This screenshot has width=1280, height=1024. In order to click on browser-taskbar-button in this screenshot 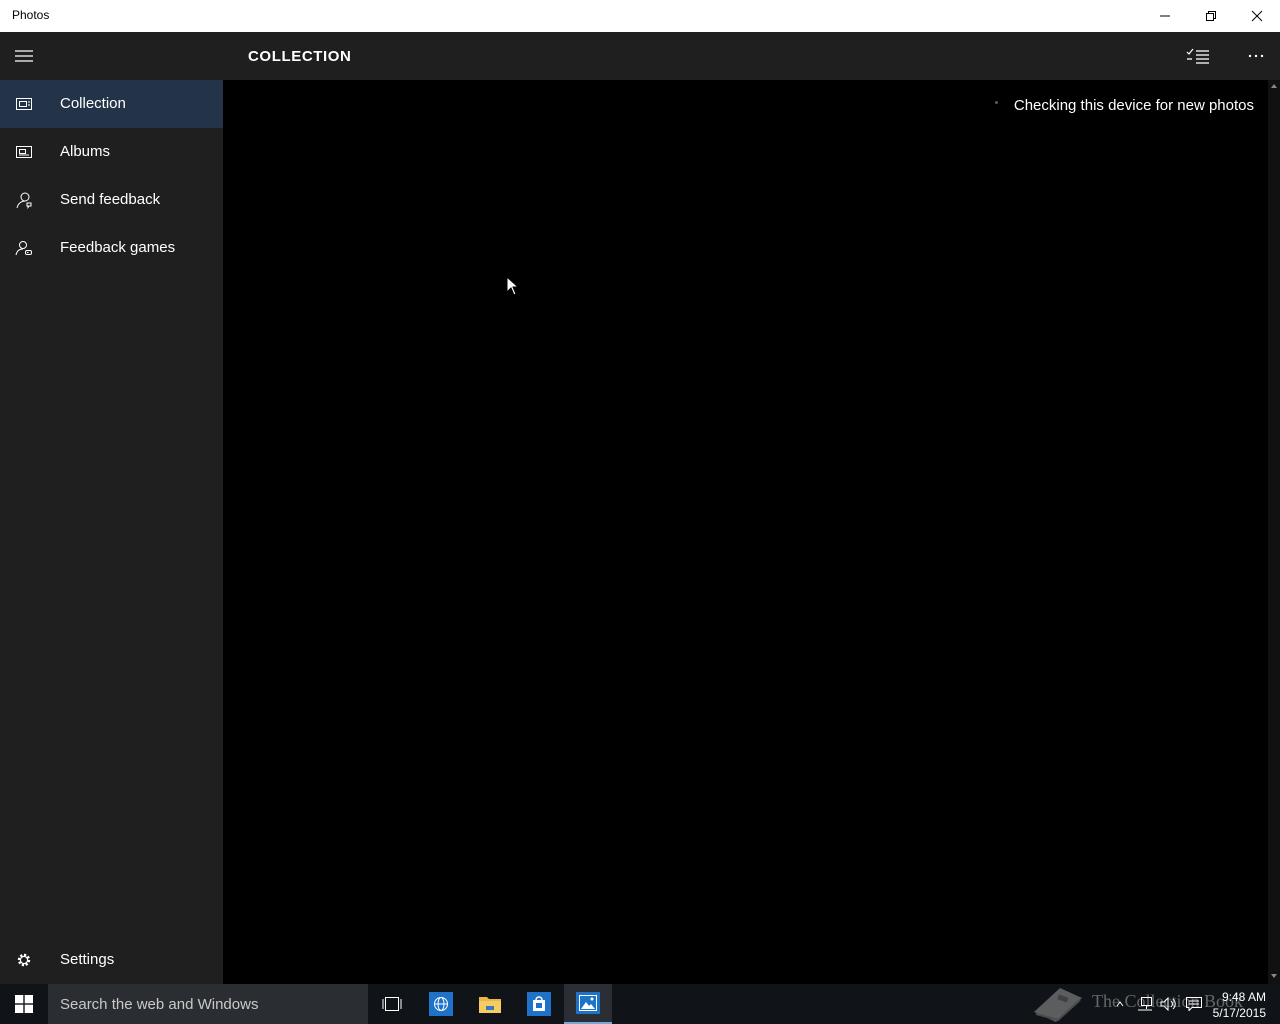, I will do `click(441, 1004)`.